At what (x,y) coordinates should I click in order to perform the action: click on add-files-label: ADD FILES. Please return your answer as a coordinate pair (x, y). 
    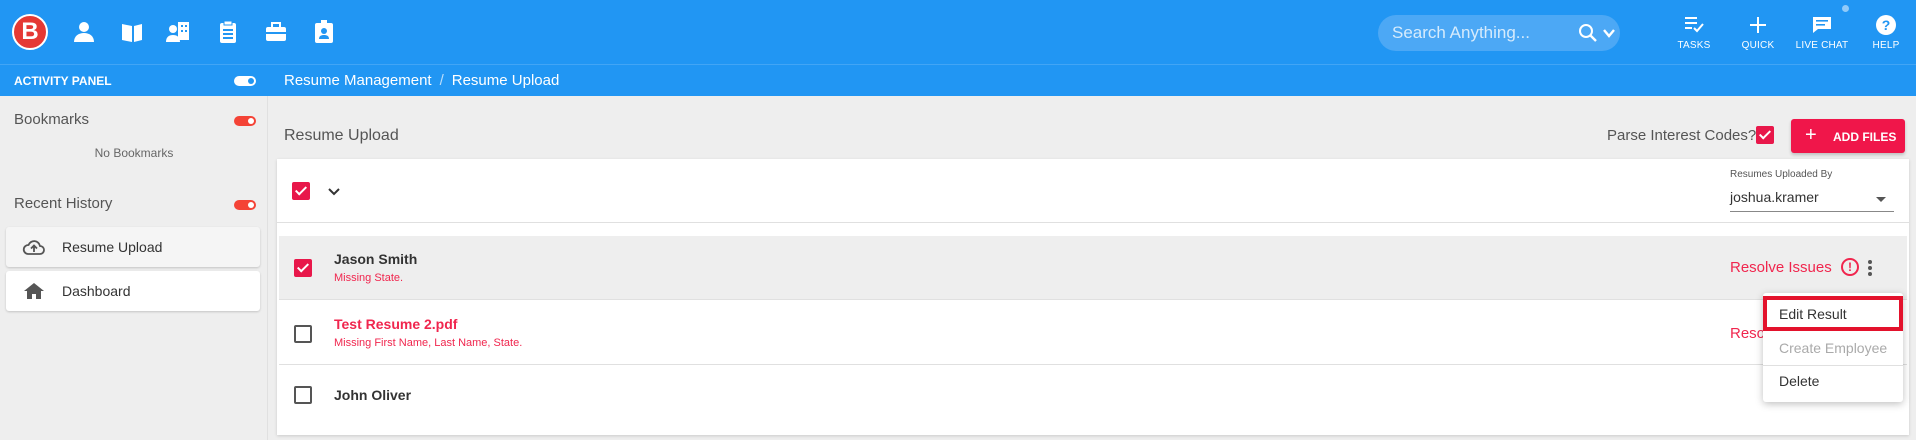
    Looking at the image, I should click on (1865, 137).